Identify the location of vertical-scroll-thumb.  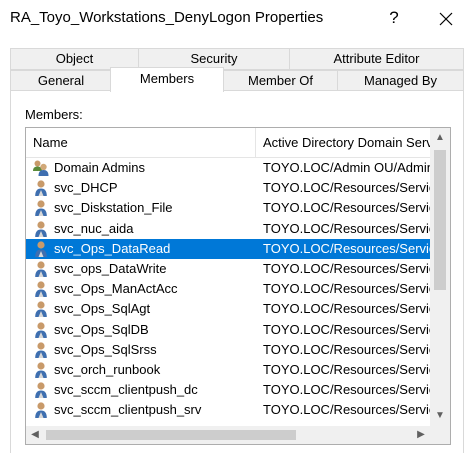
(440, 220).